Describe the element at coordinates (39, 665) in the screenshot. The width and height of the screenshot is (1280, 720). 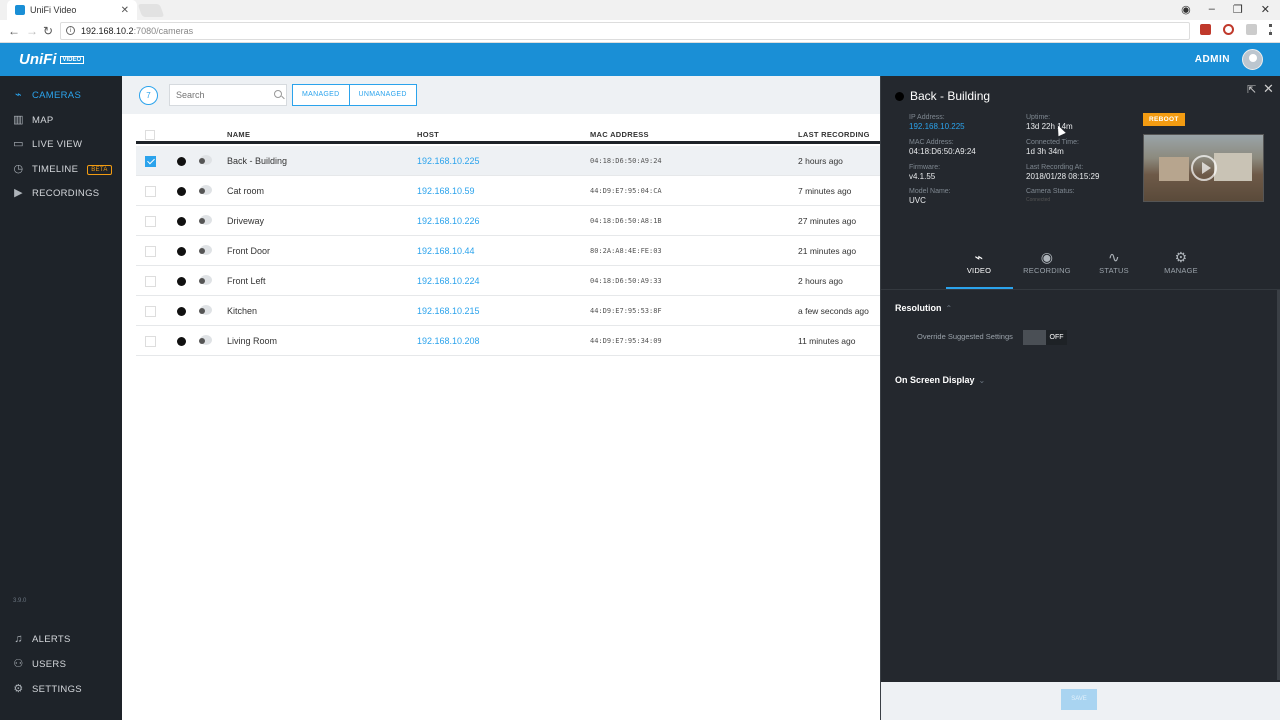
I see `sidebar-item-users: ⚇ USERS` at that location.